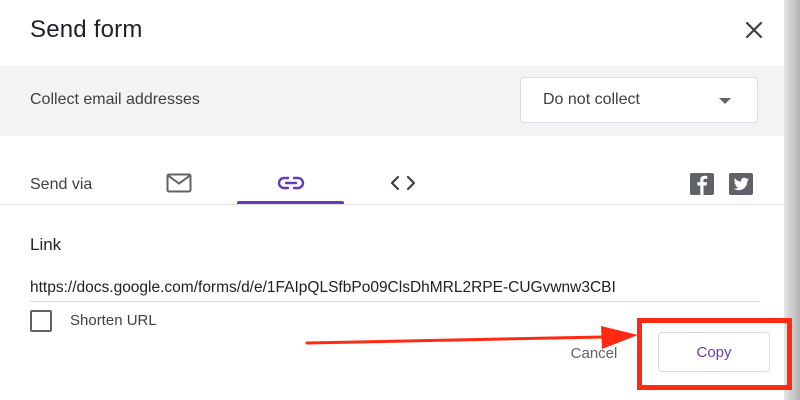 The image size is (800, 400). Describe the element at coordinates (714, 354) in the screenshot. I see `annotation-highlight-box` at that location.